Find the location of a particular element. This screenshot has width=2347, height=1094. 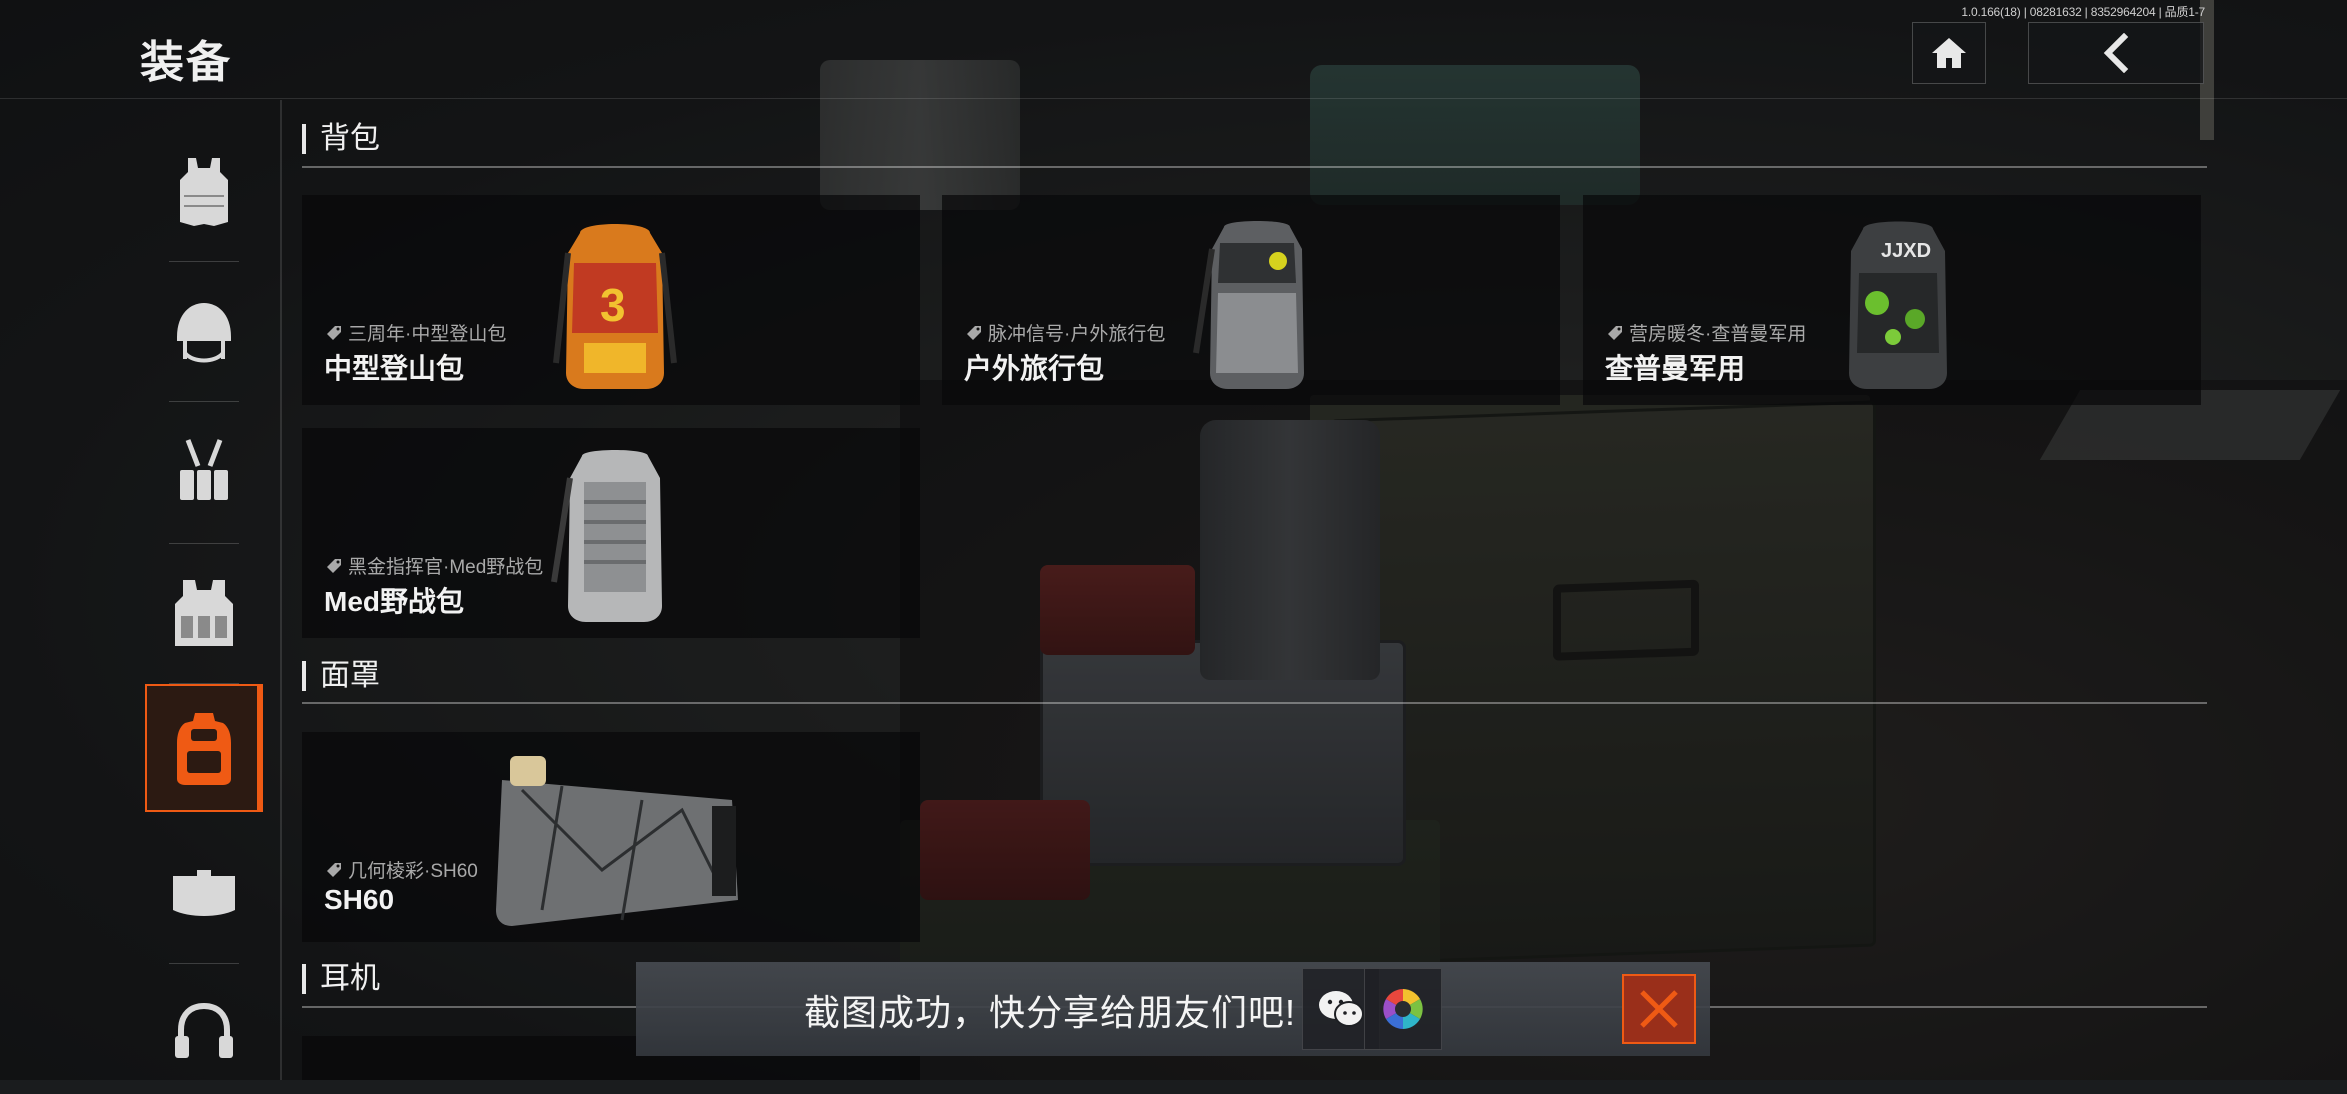

backpack-icon is located at coordinates (204, 749).